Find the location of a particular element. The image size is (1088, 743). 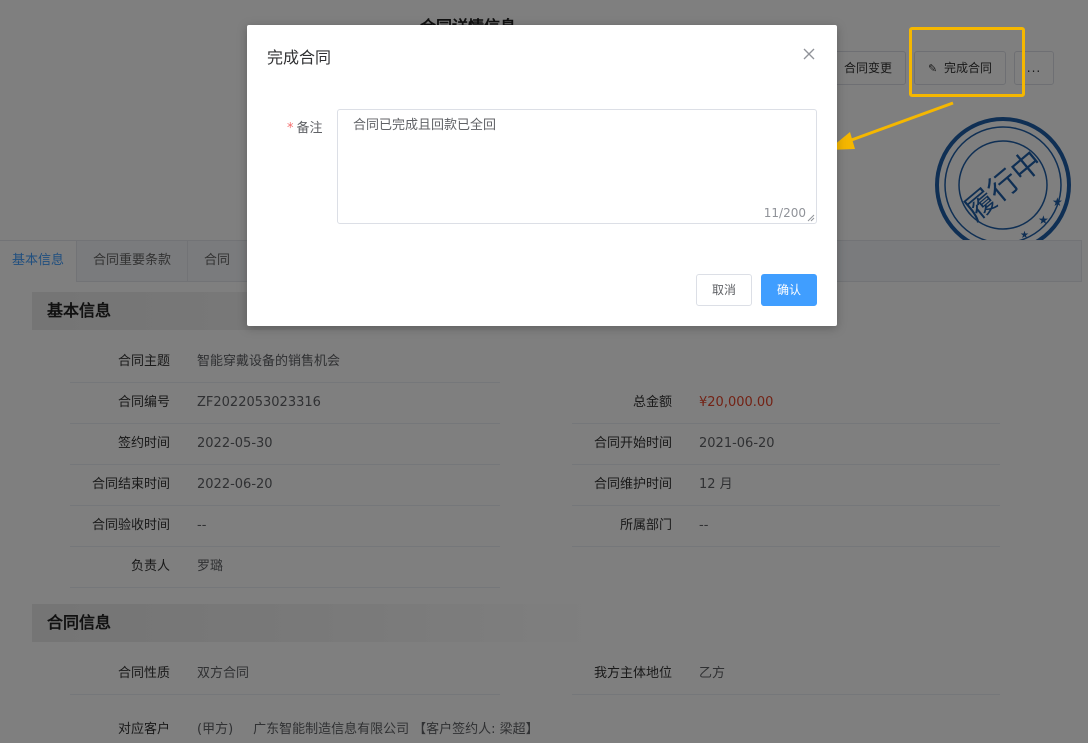

required-mark: * is located at coordinates (290, 128).